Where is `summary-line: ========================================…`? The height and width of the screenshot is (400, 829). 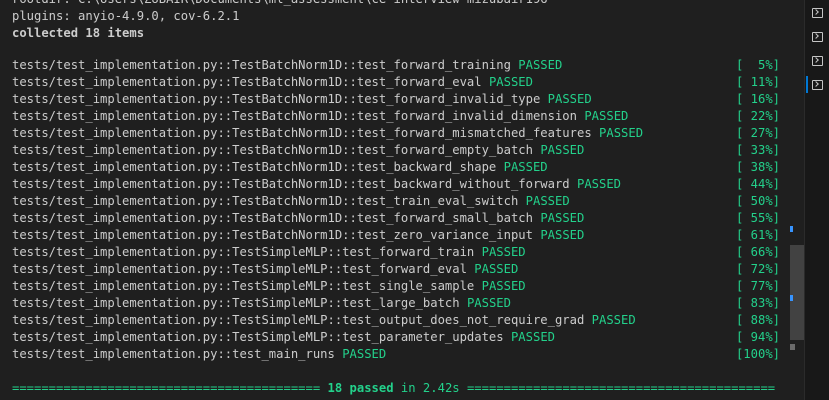 summary-line: ========================================… is located at coordinates (396, 388).